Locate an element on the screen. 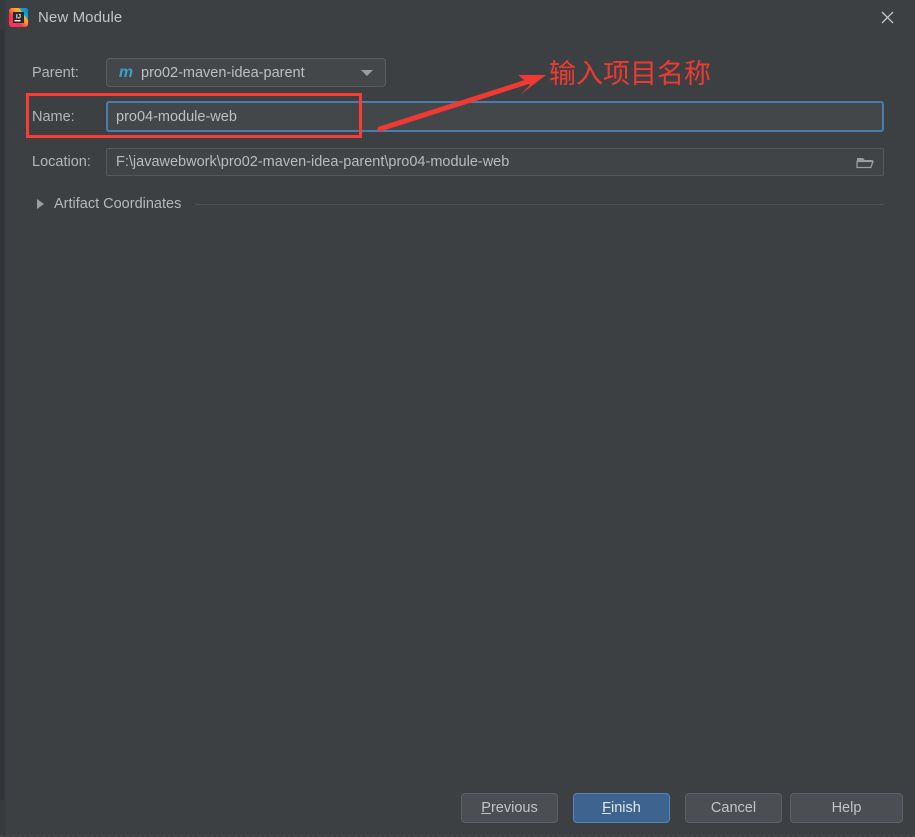  chevron-right-icon is located at coordinates (40, 204).